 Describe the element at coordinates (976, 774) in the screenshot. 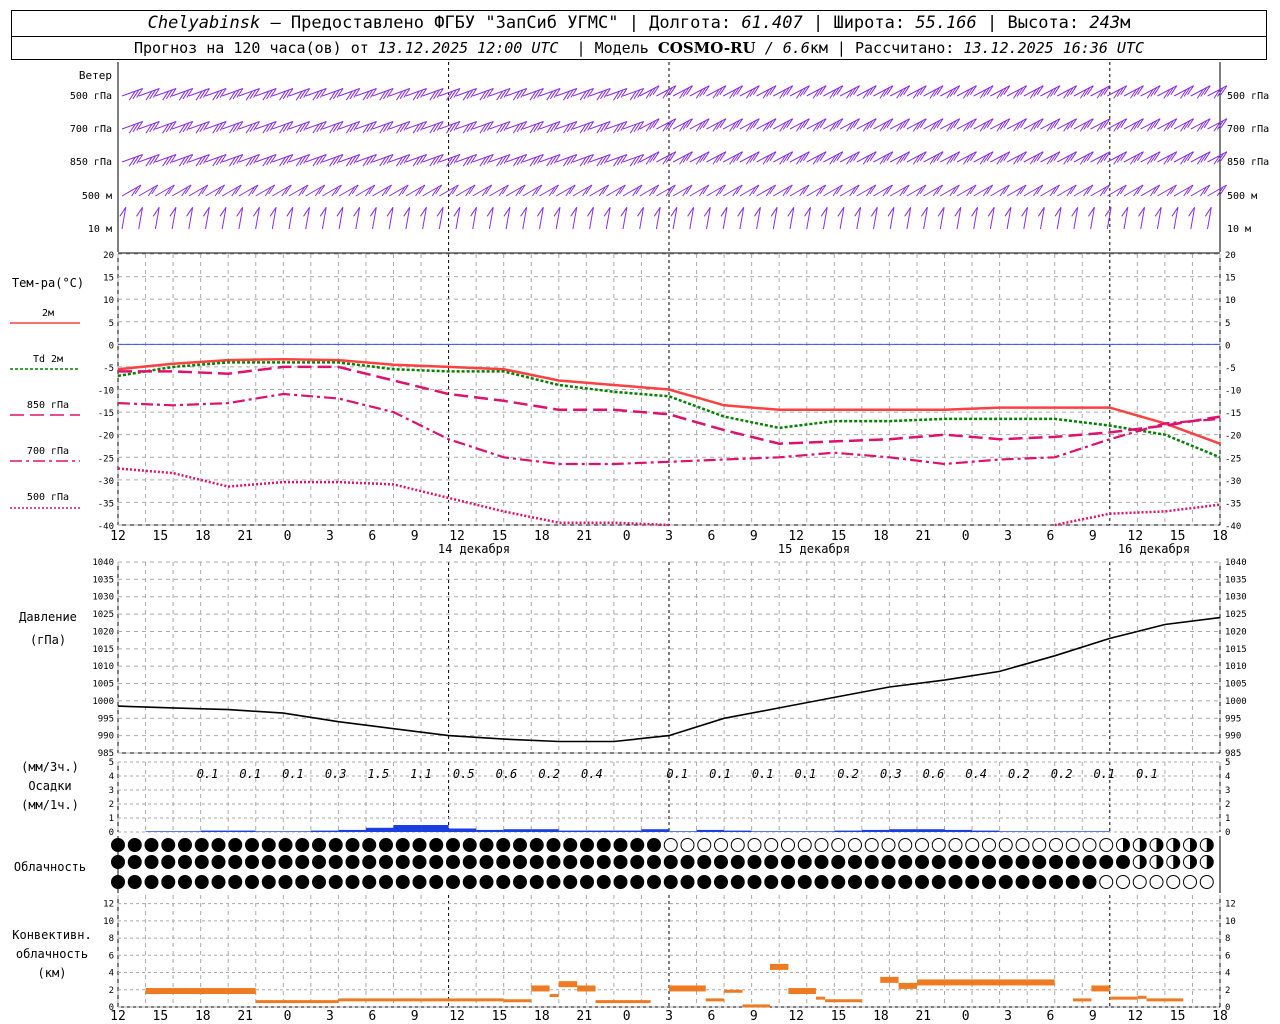

I see `precip-total-3h: 0.4` at that location.